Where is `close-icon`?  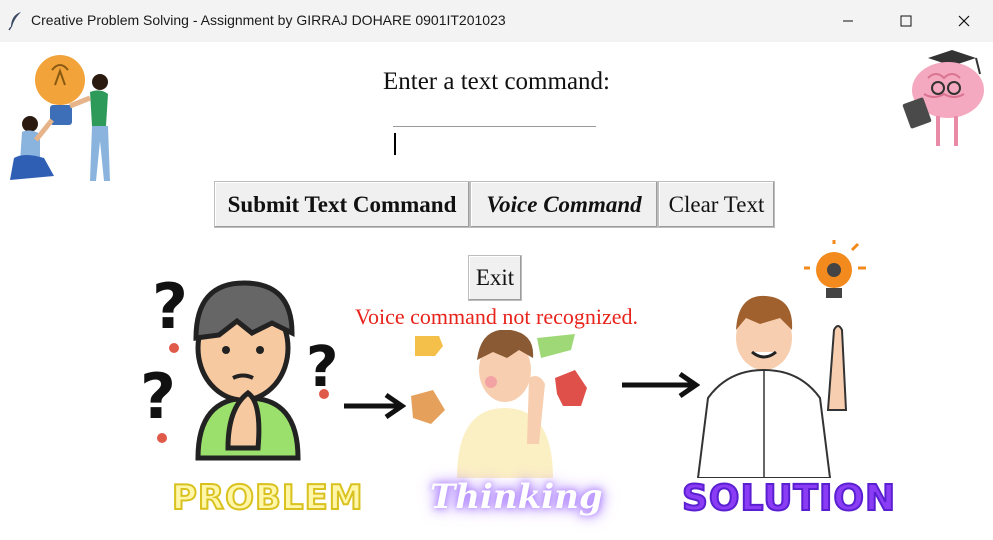
close-icon is located at coordinates (964, 21).